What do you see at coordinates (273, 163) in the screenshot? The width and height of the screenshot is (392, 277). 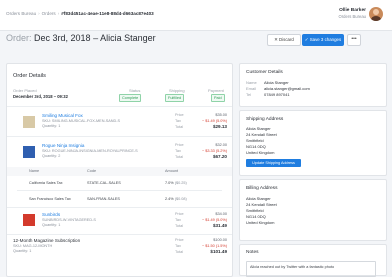 I see `update-shipping-address-button: Update Shipping Address` at bounding box center [273, 163].